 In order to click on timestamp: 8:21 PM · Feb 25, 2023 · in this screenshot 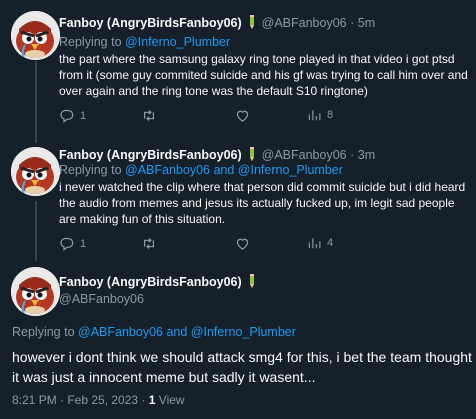, I will do `click(78, 400)`.